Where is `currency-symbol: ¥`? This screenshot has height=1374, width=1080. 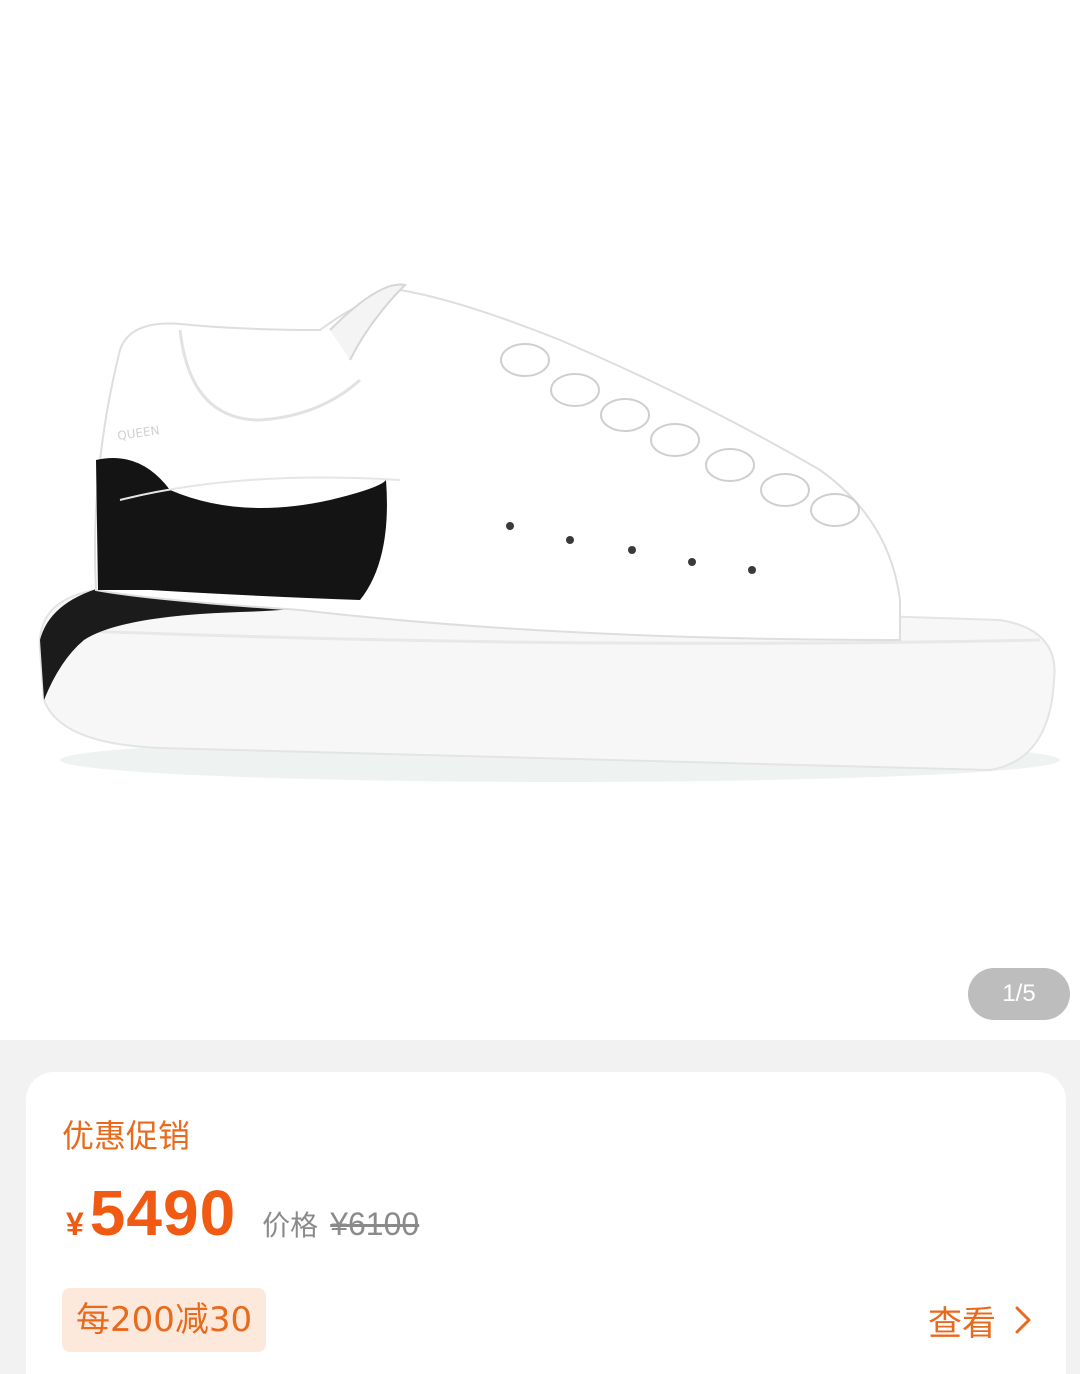
currency-symbol: ¥ is located at coordinates (75, 1224).